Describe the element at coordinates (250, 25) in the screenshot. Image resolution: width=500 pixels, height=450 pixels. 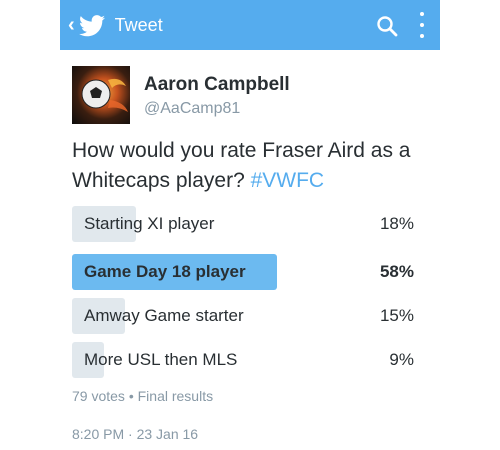
I see `app-bar: ‹ Tweet` at that location.